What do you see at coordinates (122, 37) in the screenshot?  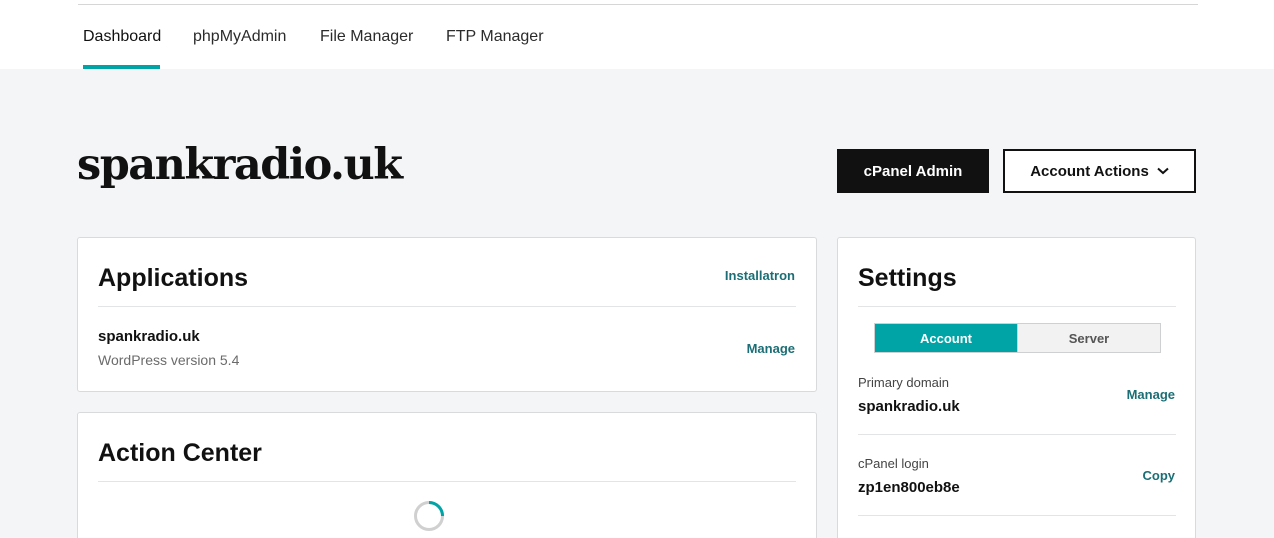 I see `tab-dashboard: Dashboard` at bounding box center [122, 37].